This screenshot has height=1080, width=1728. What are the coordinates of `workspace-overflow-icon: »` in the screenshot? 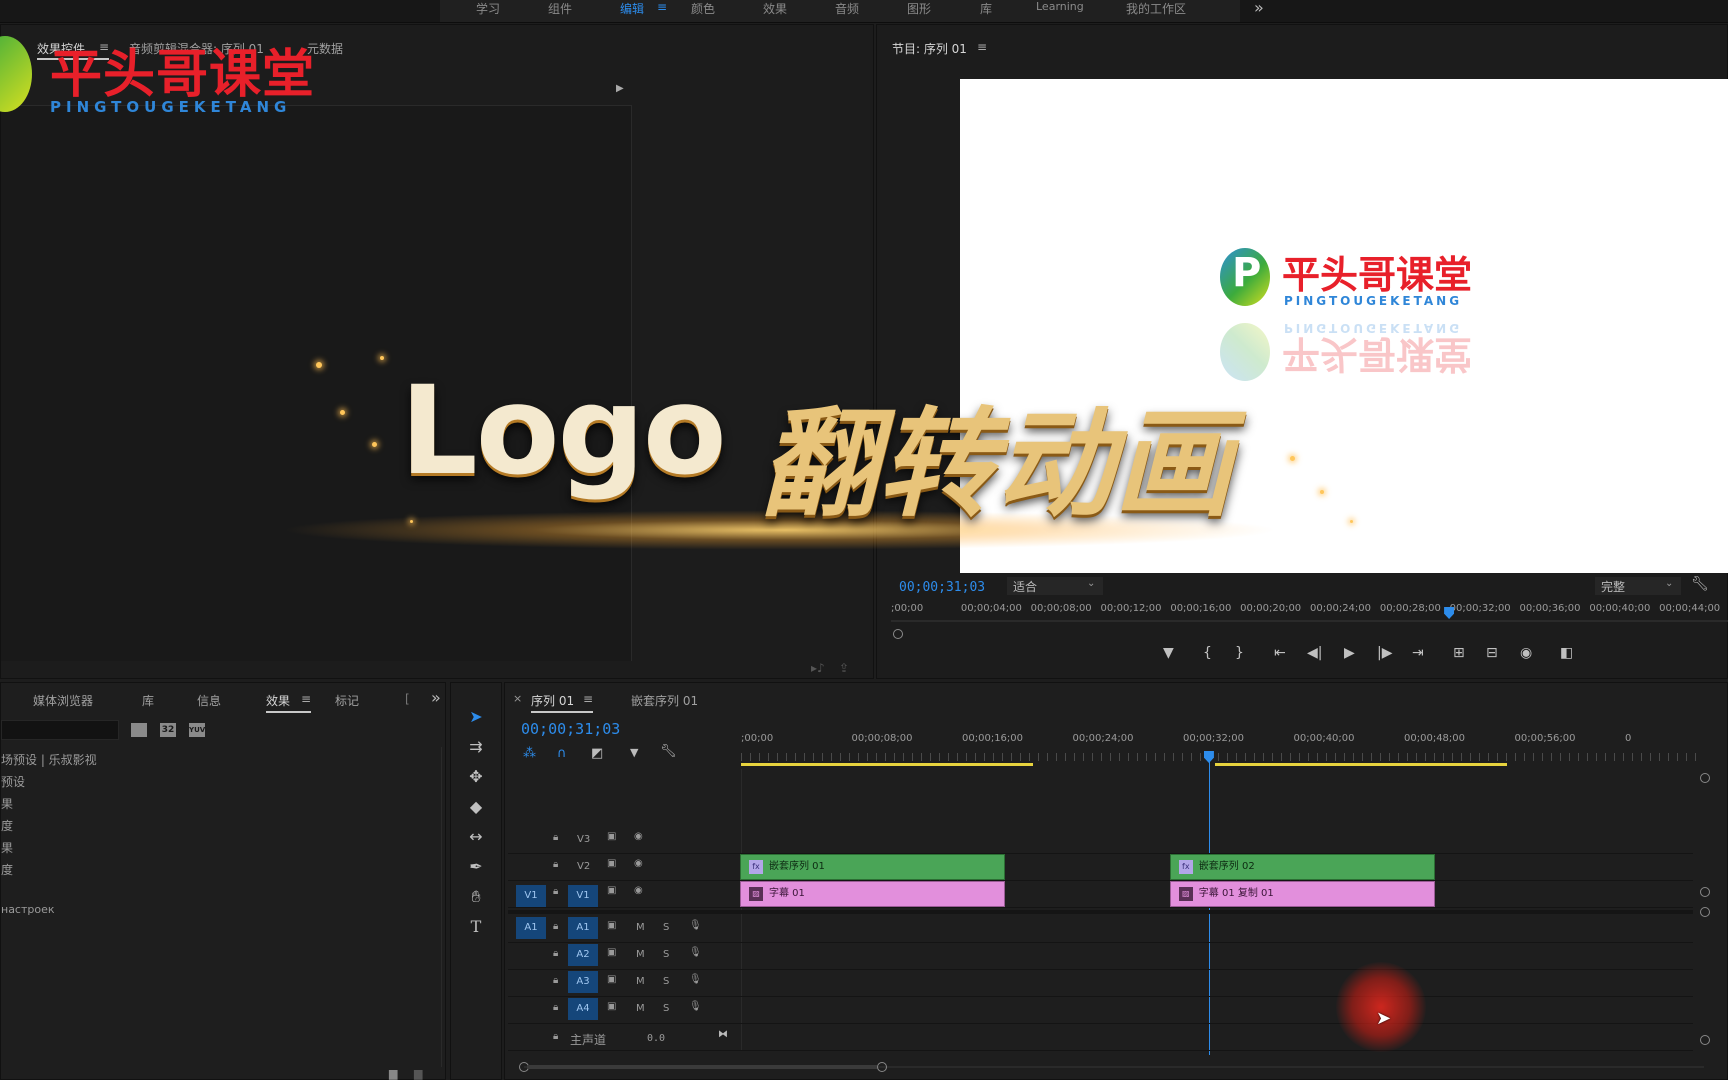 It's located at (1259, 8).